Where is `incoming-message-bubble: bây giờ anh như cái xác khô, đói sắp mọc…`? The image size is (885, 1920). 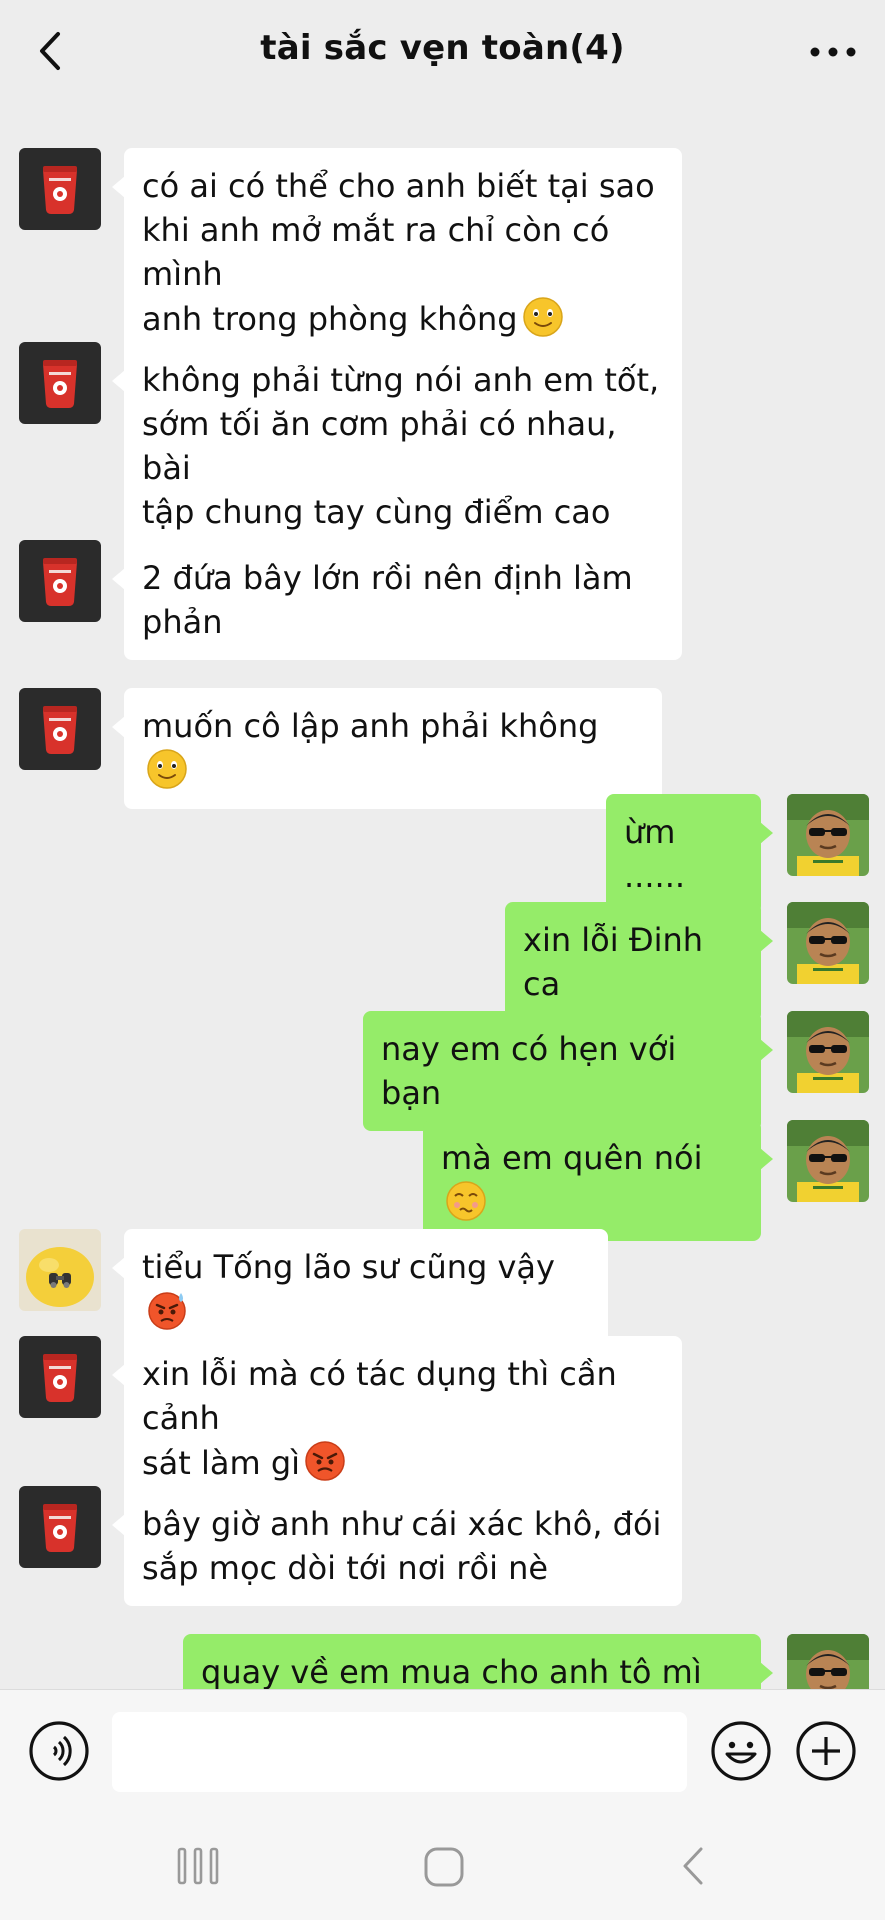 incoming-message-bubble: bây giờ anh như cái xác khô, đói sắp mọc… is located at coordinates (397, 1546).